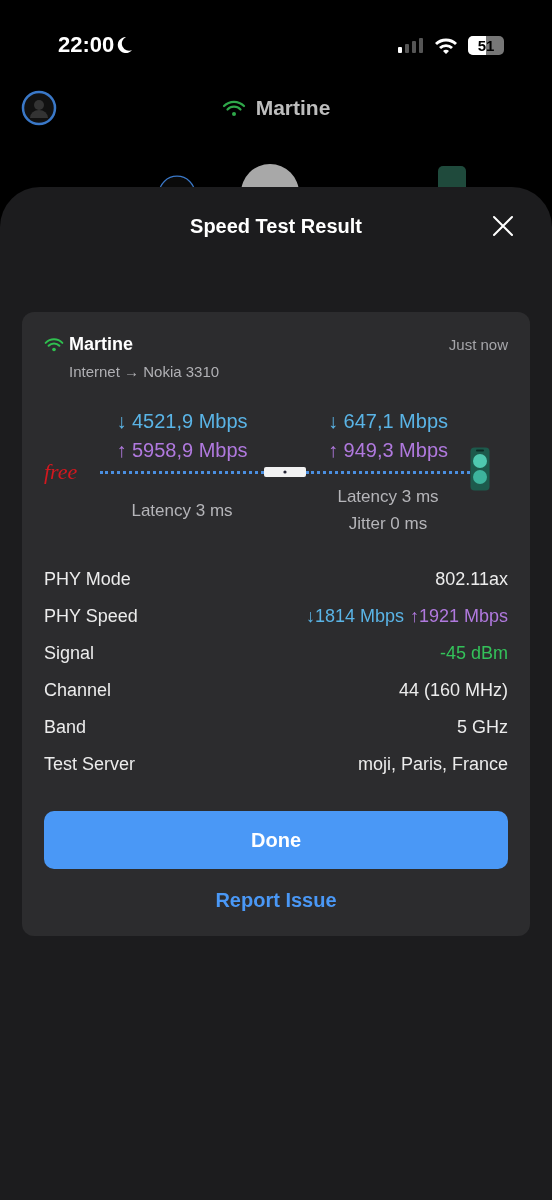  Describe the element at coordinates (388, 450) in the screenshot. I see `speed-value: ↑ 949,3 Mbps` at that location.